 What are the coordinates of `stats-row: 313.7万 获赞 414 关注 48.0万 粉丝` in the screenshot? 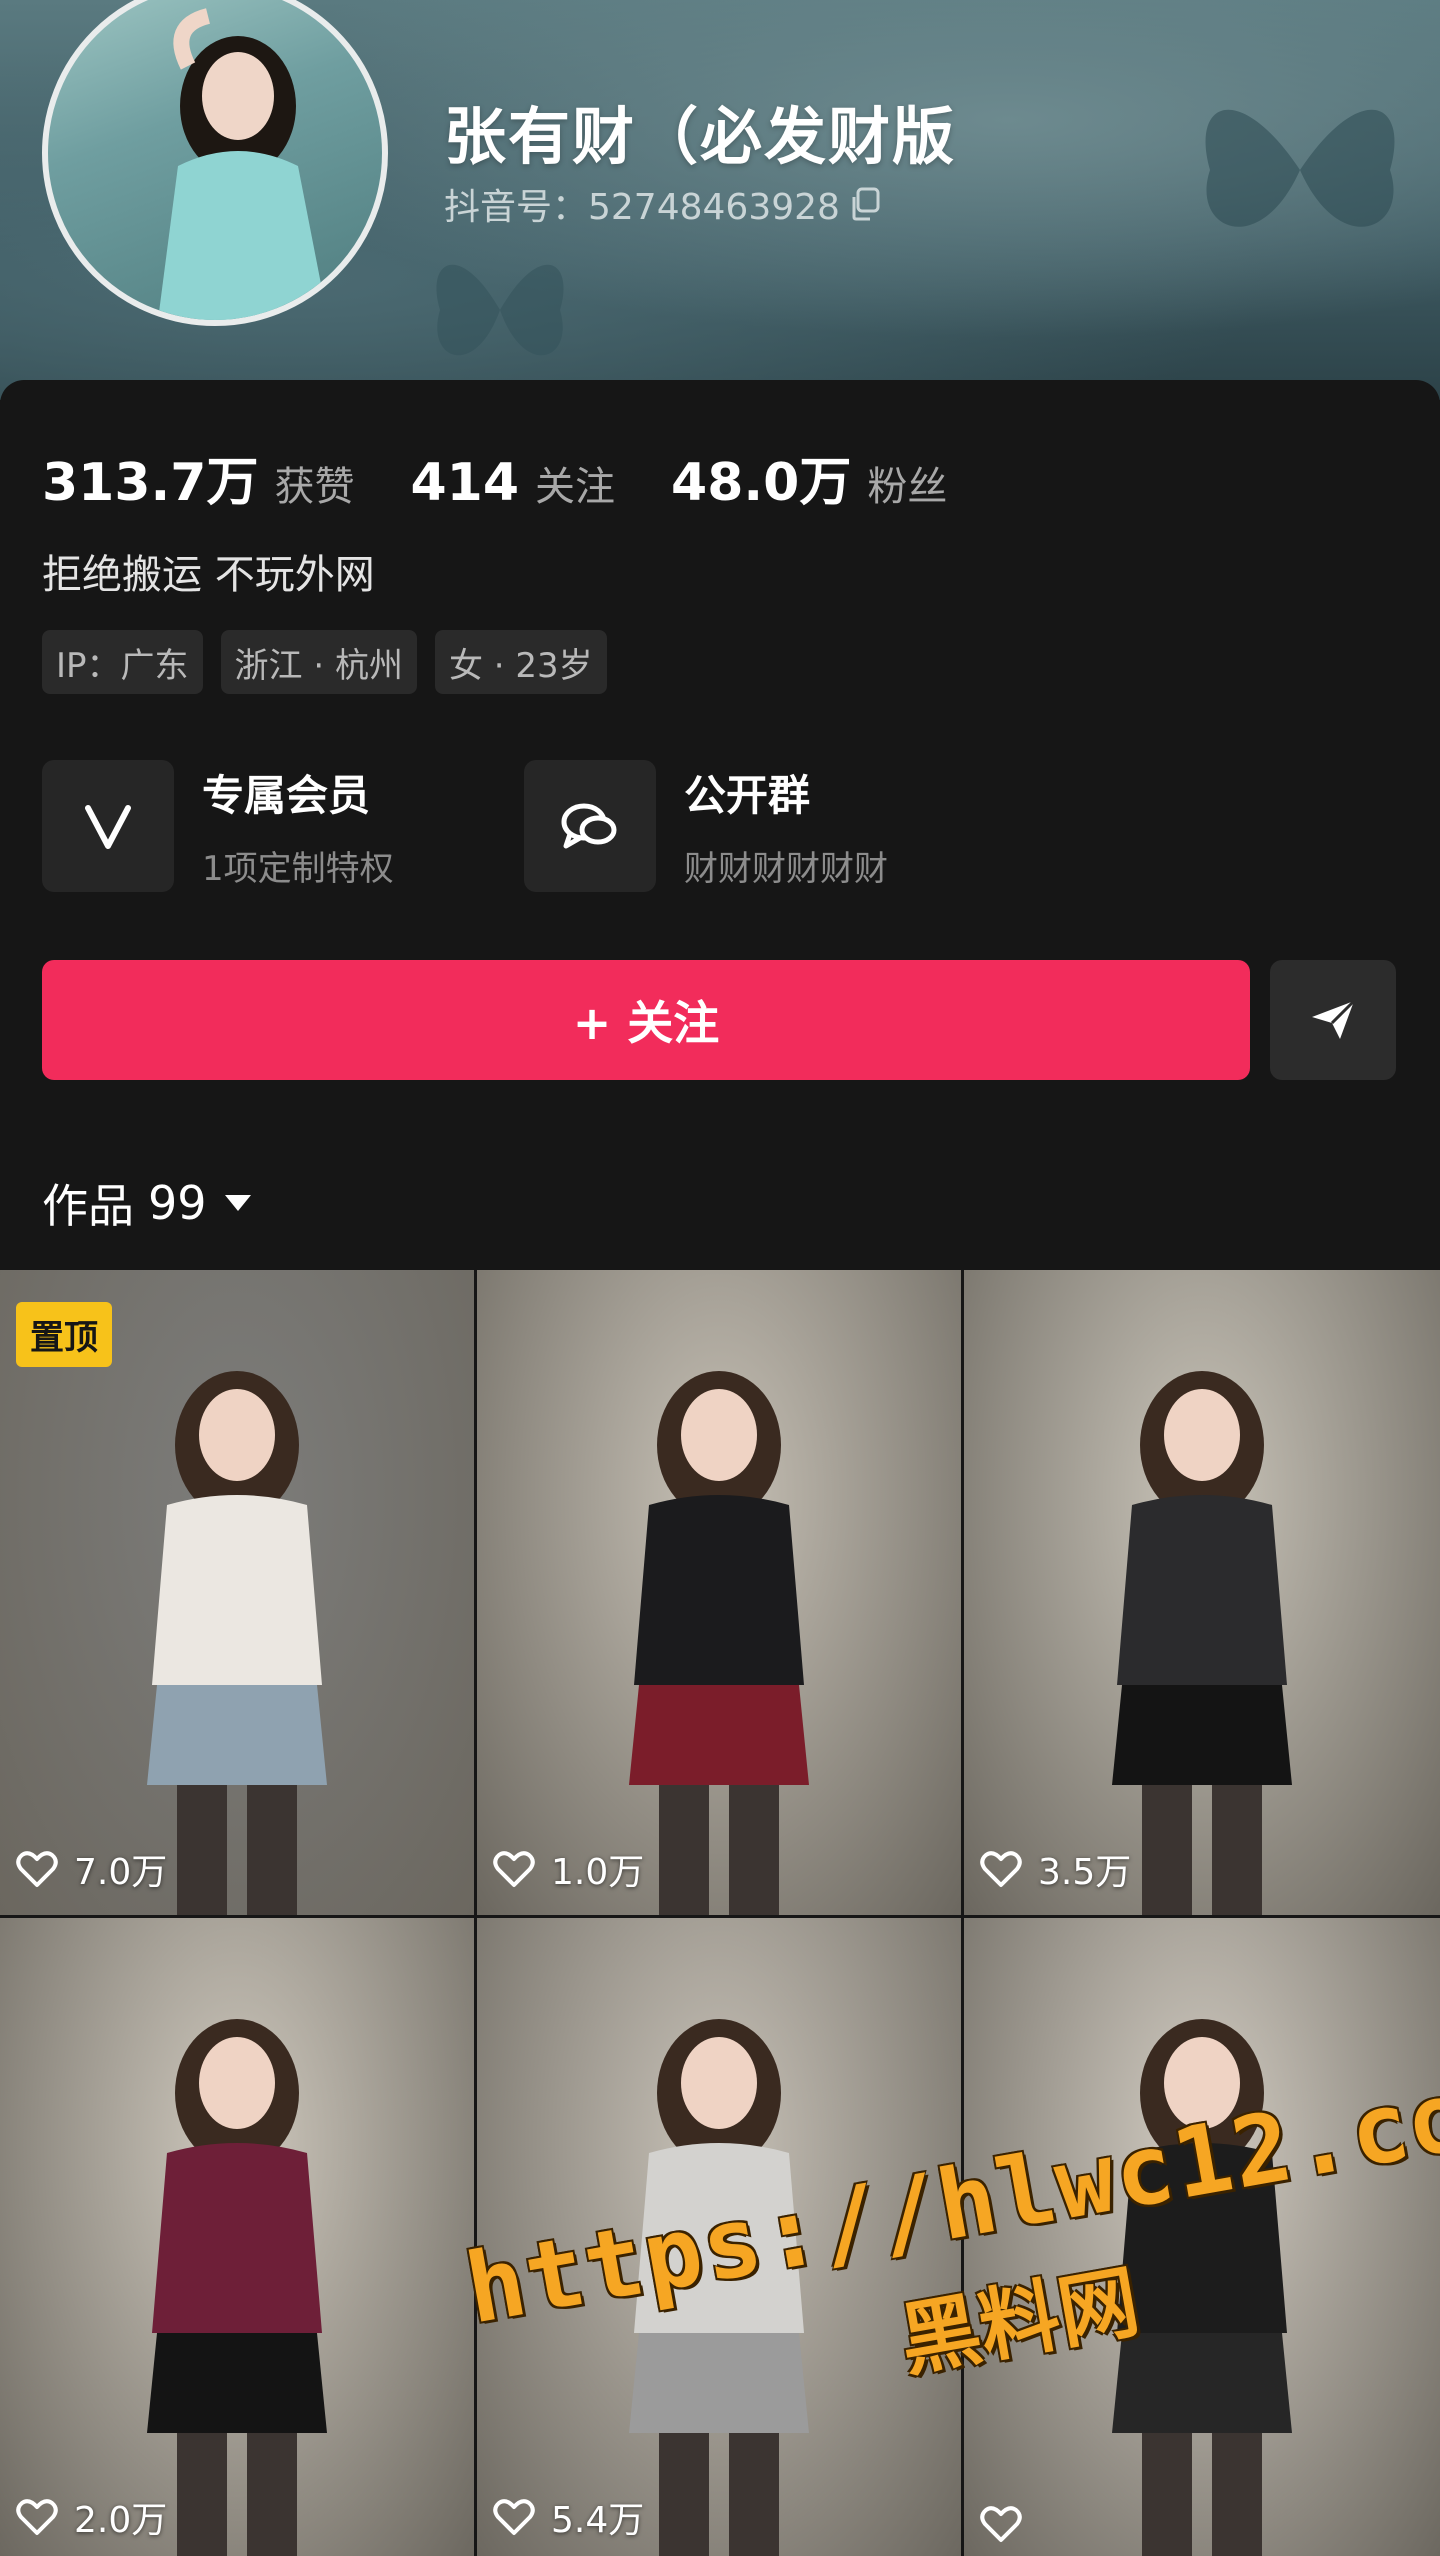 It's located at (522, 477).